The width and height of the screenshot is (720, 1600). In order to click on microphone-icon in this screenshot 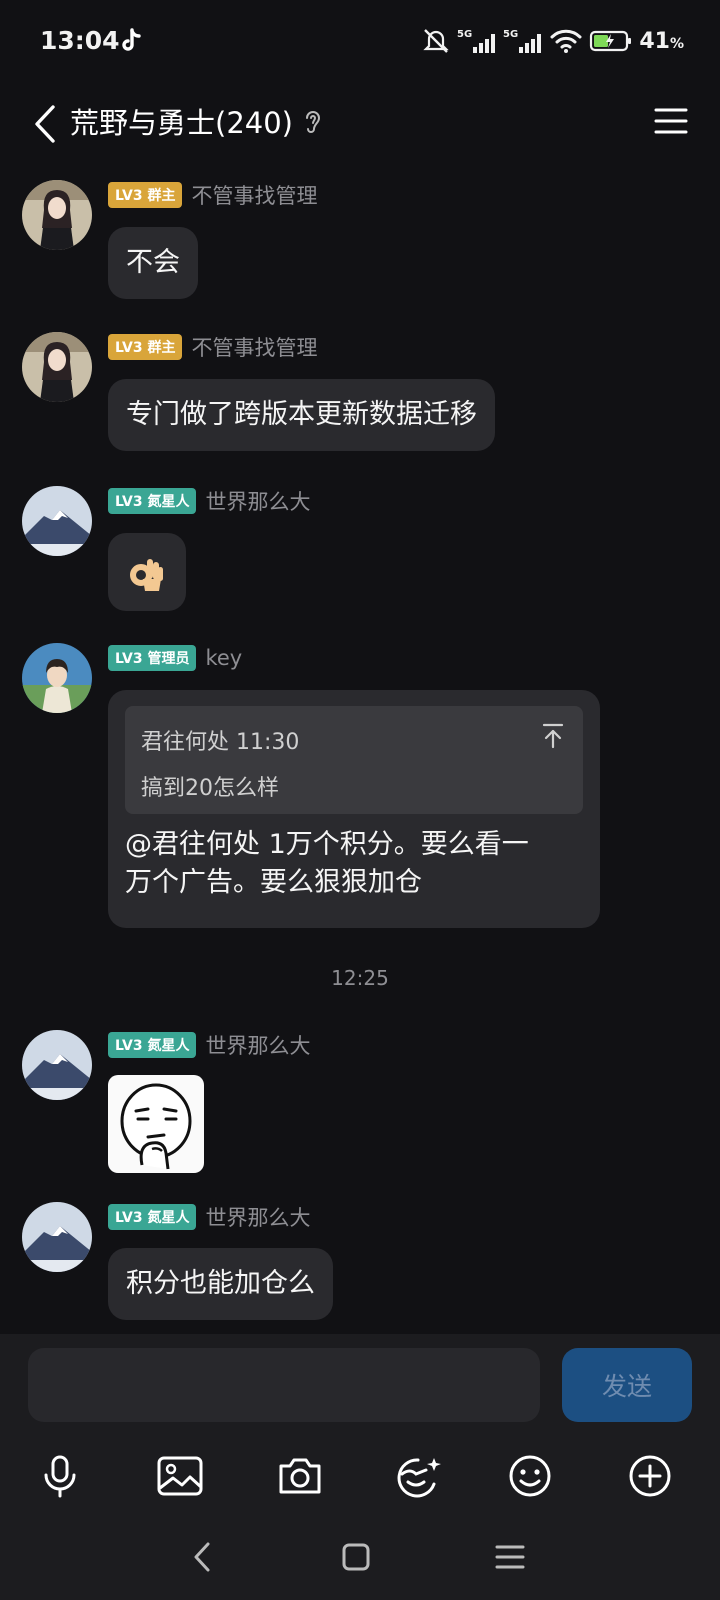, I will do `click(60, 1476)`.